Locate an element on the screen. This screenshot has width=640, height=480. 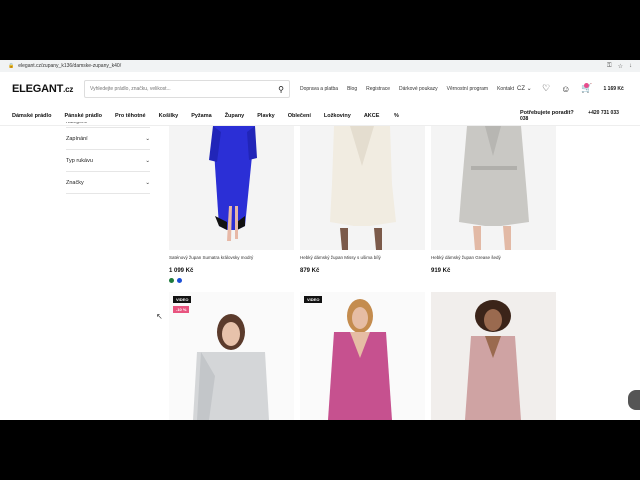
chat-widget-button is located at coordinates (634, 400).